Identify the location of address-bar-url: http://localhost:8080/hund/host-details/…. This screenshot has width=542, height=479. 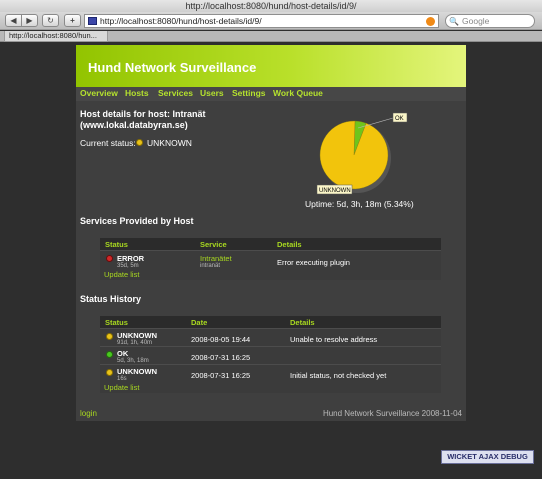
(181, 21).